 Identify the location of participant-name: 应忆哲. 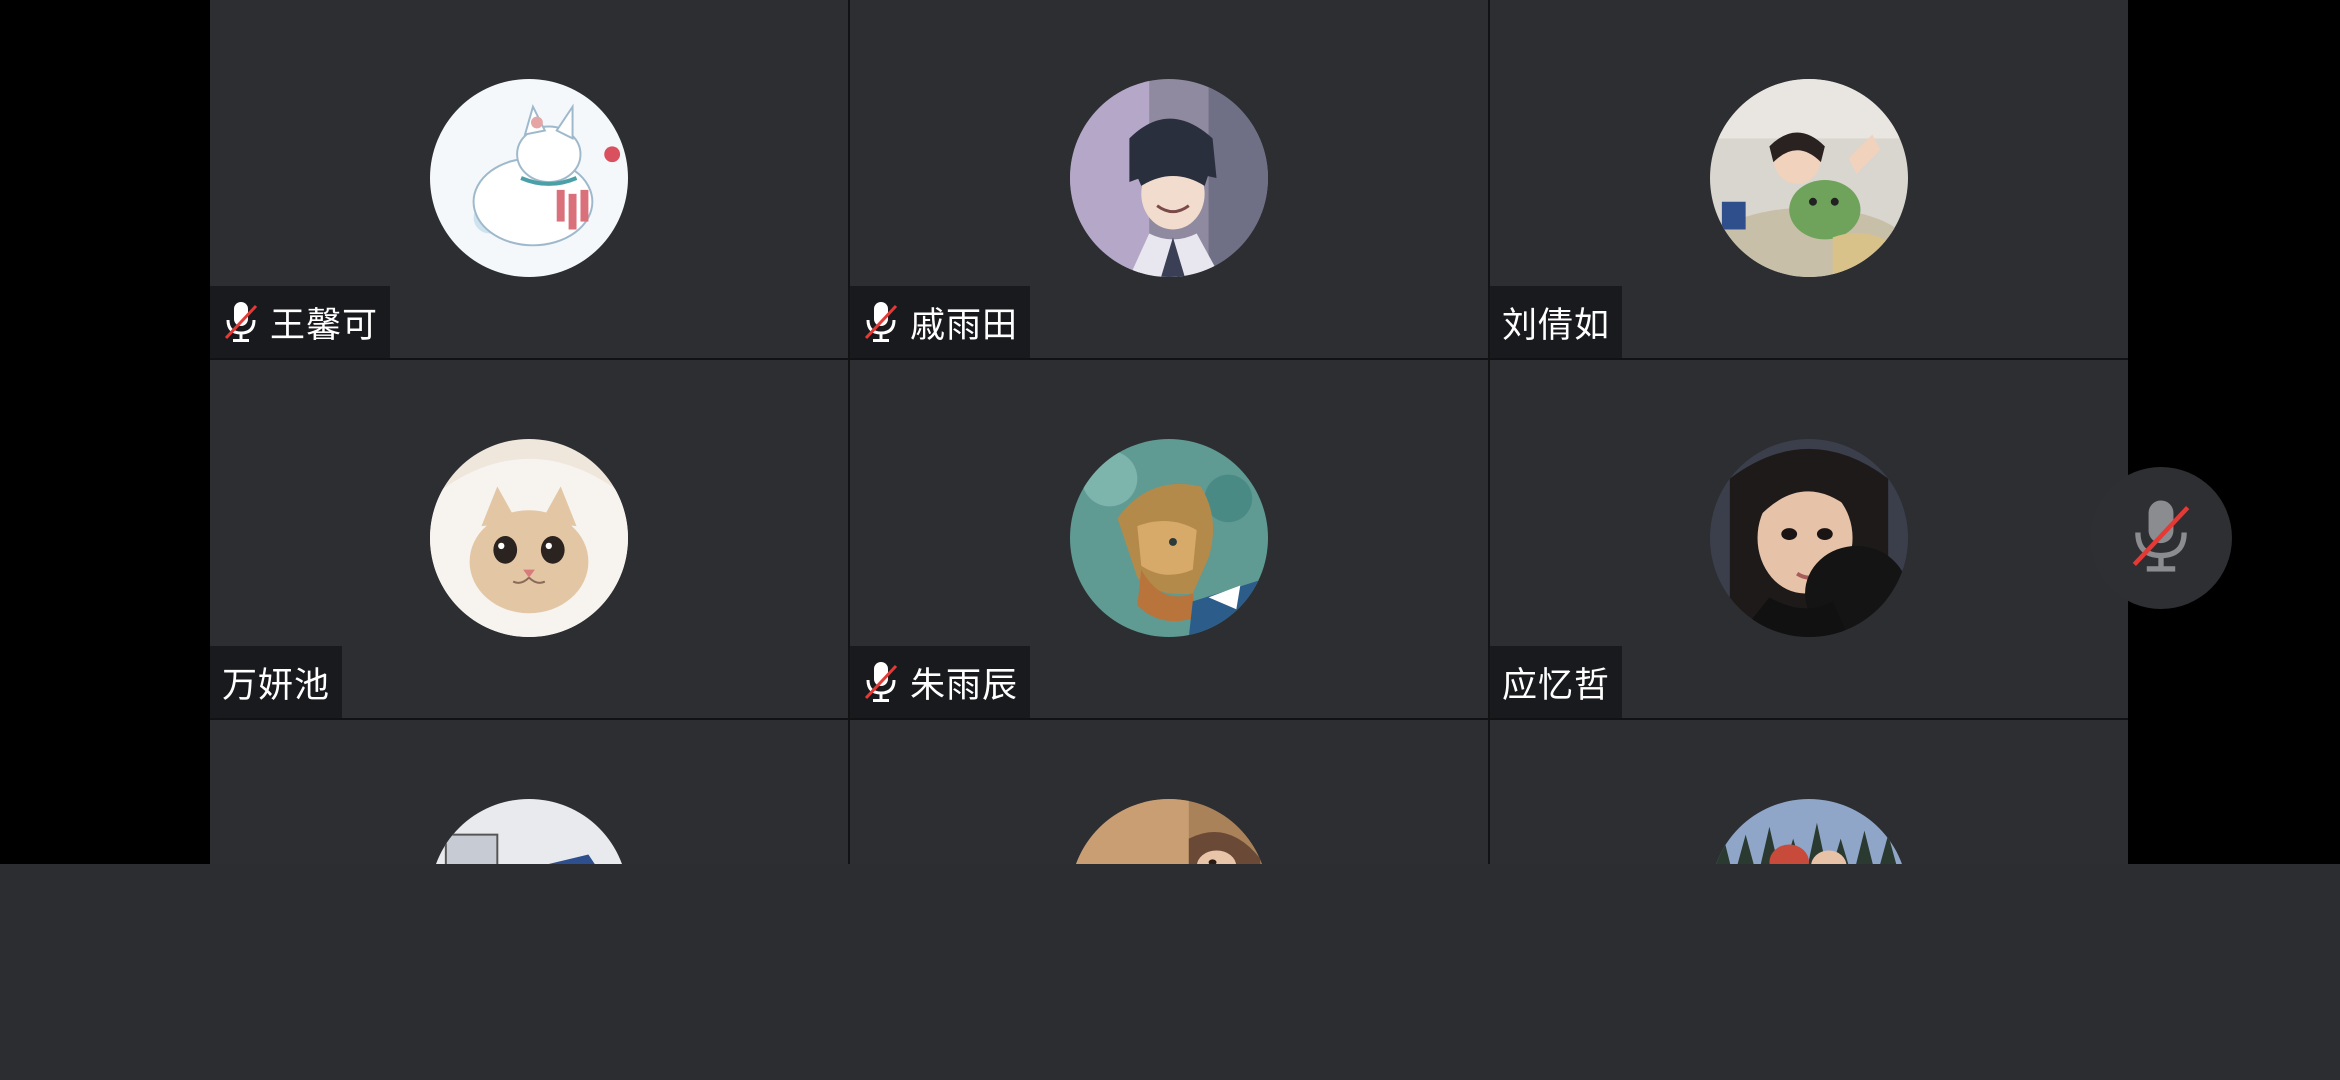
(1556, 685).